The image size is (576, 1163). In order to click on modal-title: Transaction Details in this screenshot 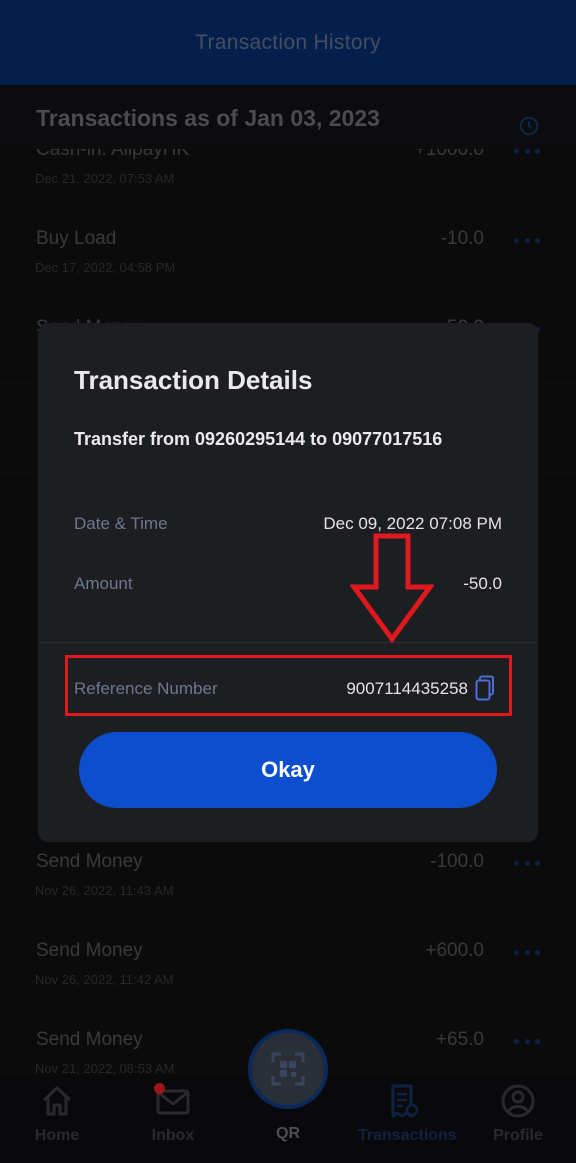, I will do `click(193, 380)`.